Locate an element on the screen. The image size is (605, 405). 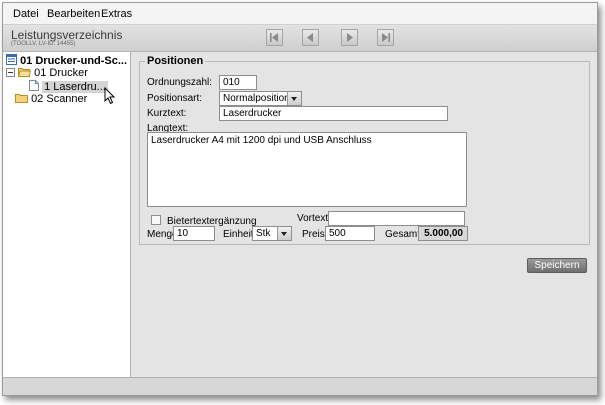
ordnungszahl-input: 010 is located at coordinates (238, 82).